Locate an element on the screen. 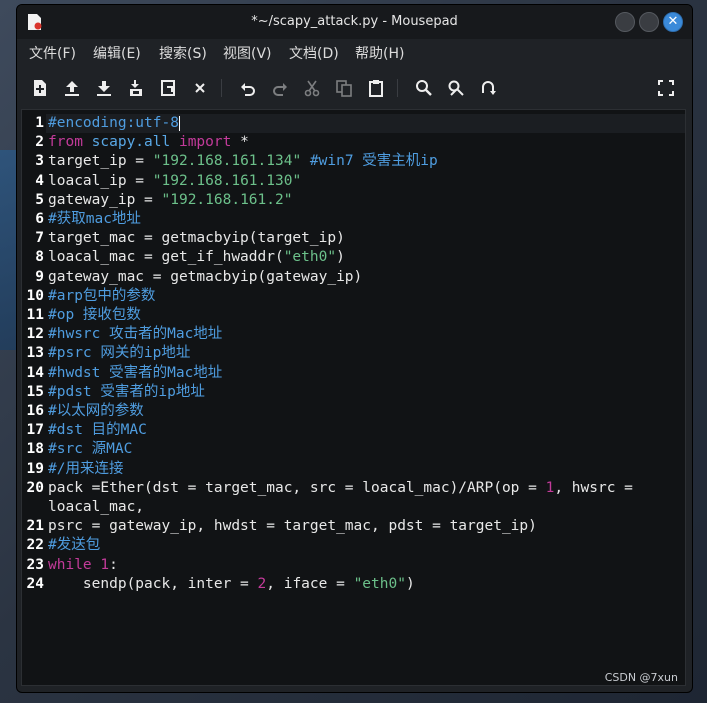 This screenshot has width=707, height=703. code-text: loacal_mac = get_if_hwaddr("eth0") is located at coordinates (196, 257).